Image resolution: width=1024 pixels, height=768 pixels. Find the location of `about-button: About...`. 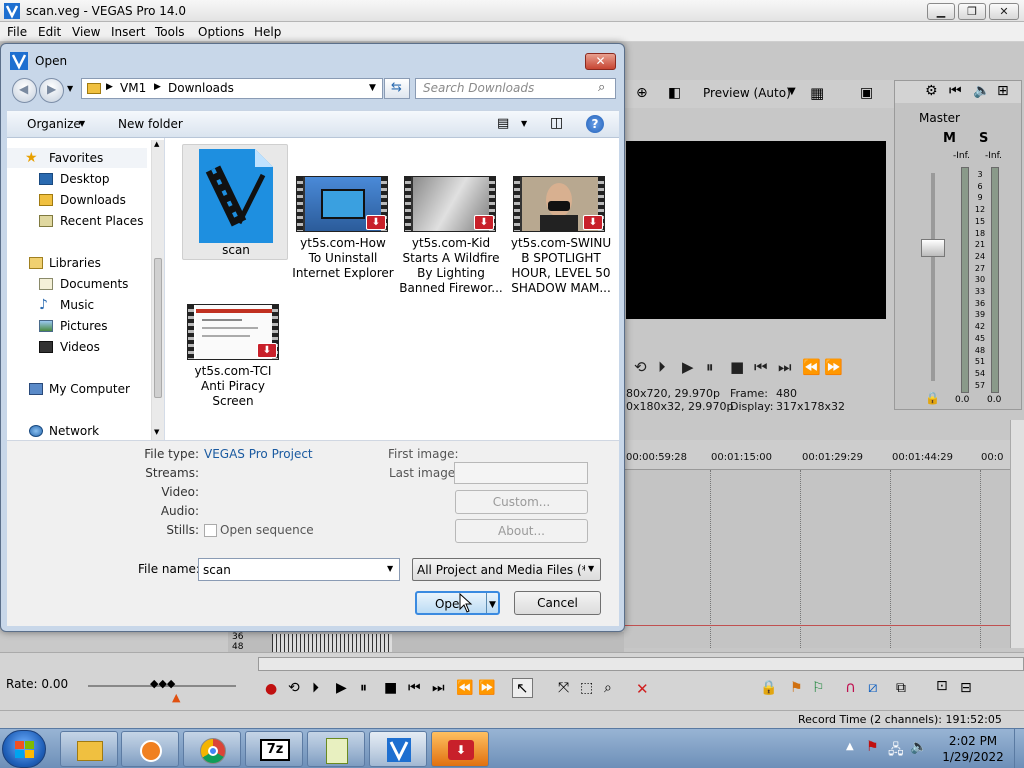

about-button: About... is located at coordinates (521, 531).